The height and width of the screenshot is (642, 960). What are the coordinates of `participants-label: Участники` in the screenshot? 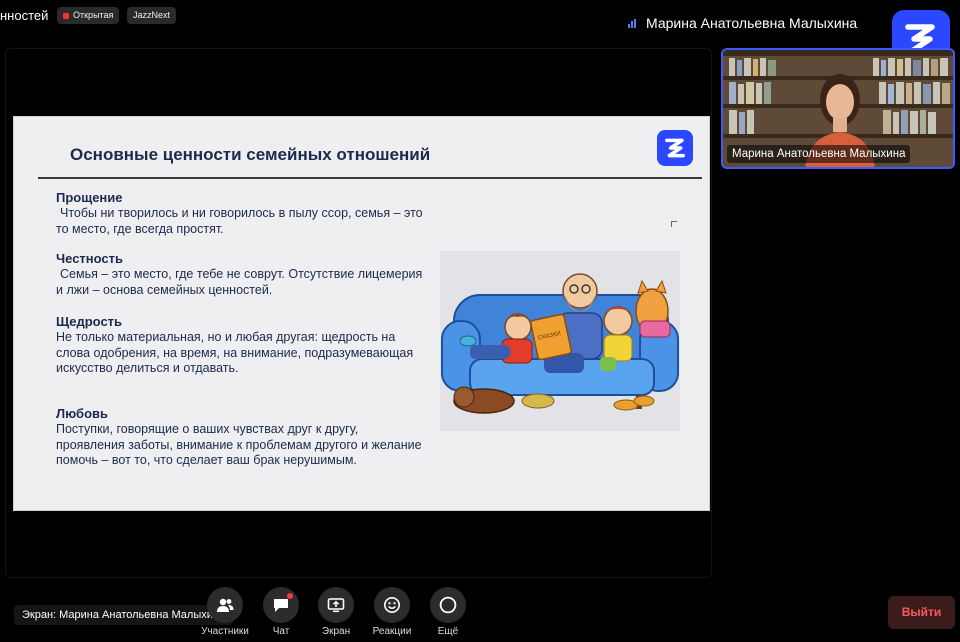 It's located at (225, 631).